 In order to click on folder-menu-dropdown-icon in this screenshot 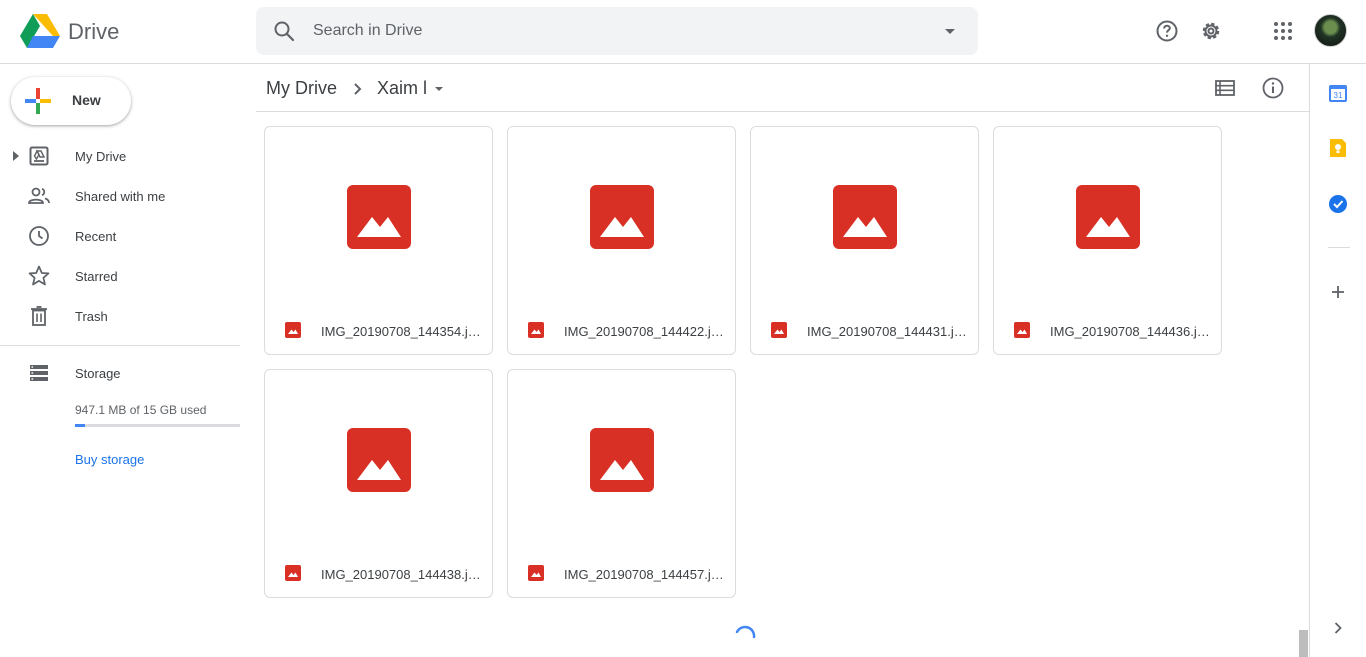, I will do `click(439, 89)`.